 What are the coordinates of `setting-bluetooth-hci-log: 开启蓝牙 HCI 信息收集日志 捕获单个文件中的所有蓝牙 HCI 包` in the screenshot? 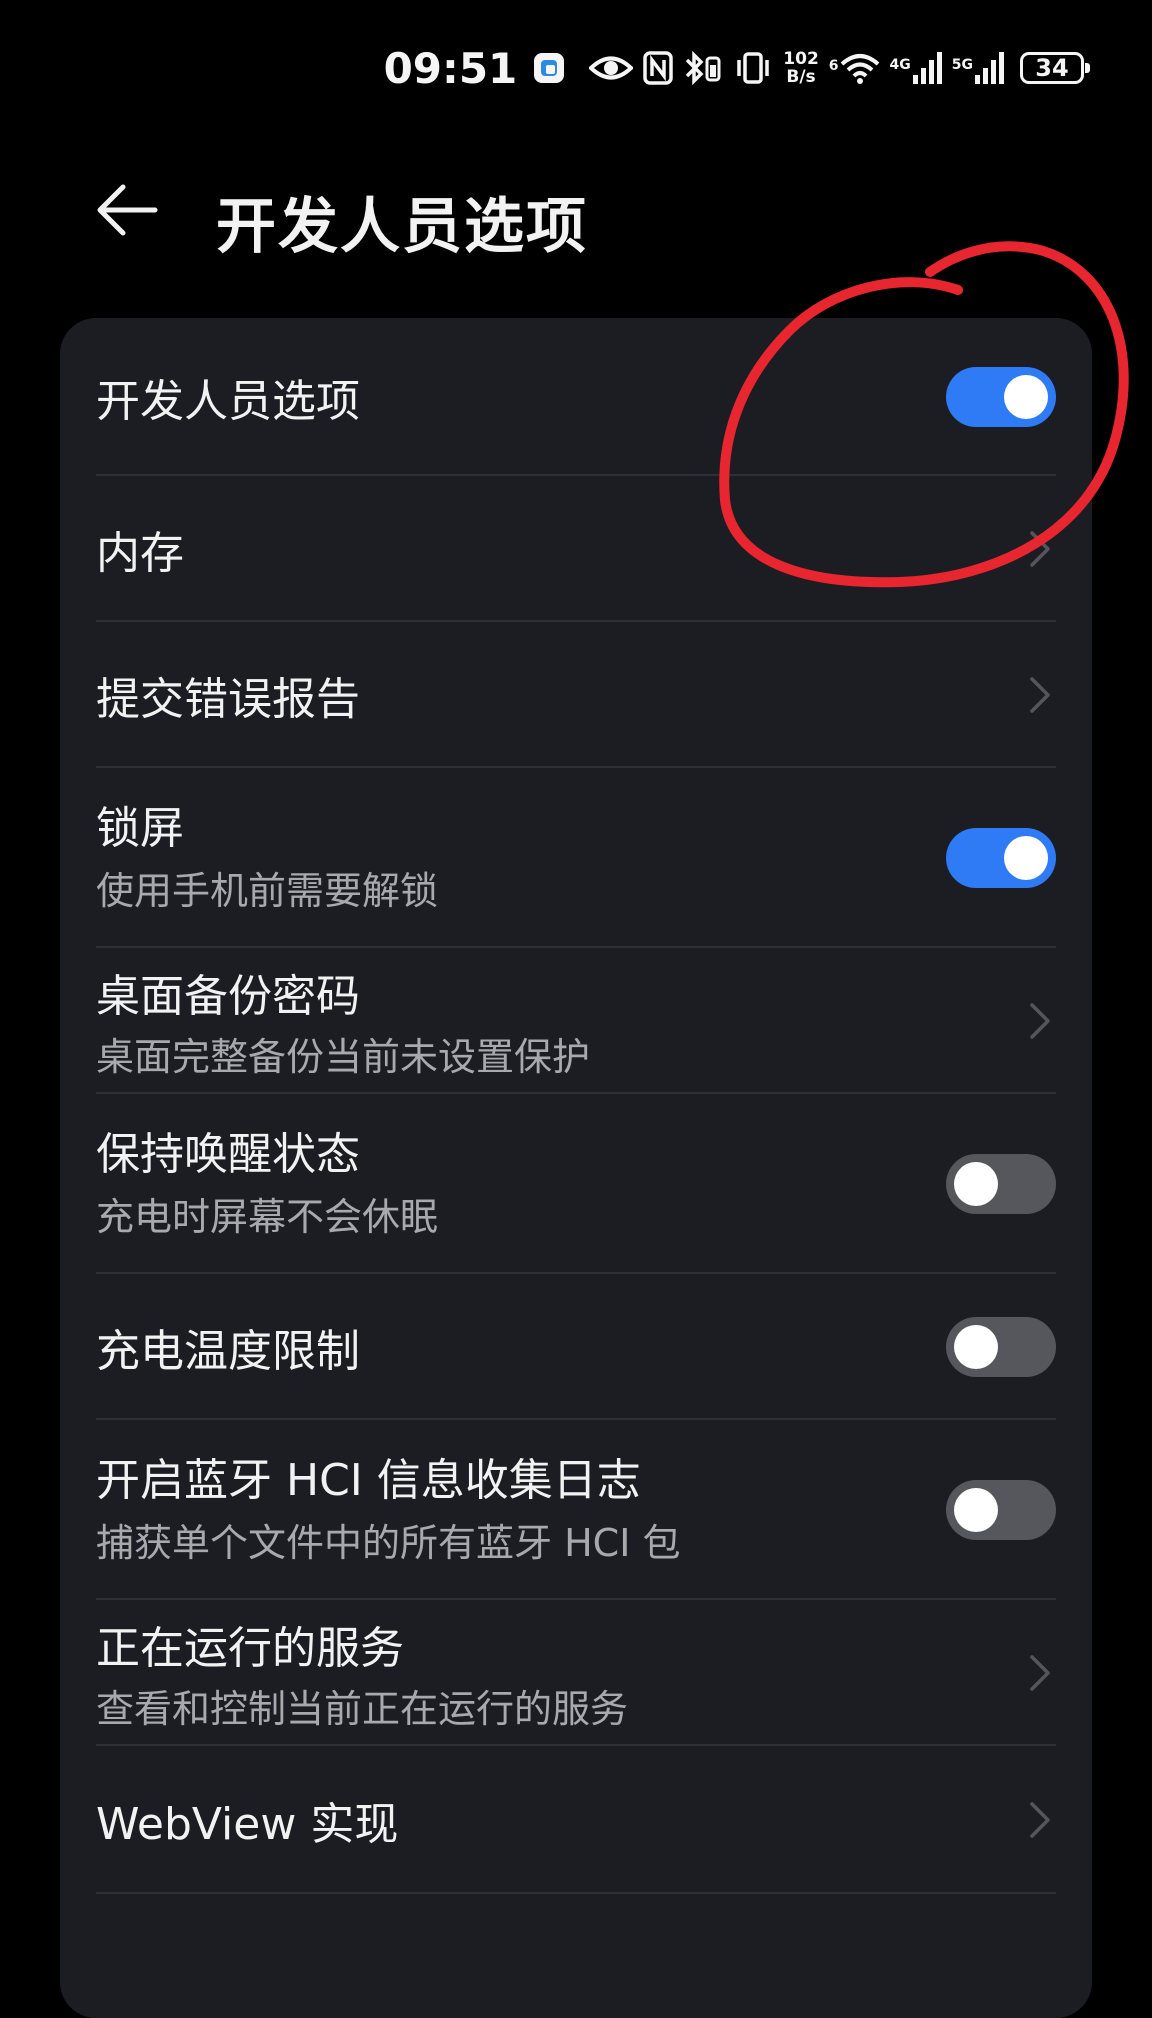 It's located at (576, 1510).